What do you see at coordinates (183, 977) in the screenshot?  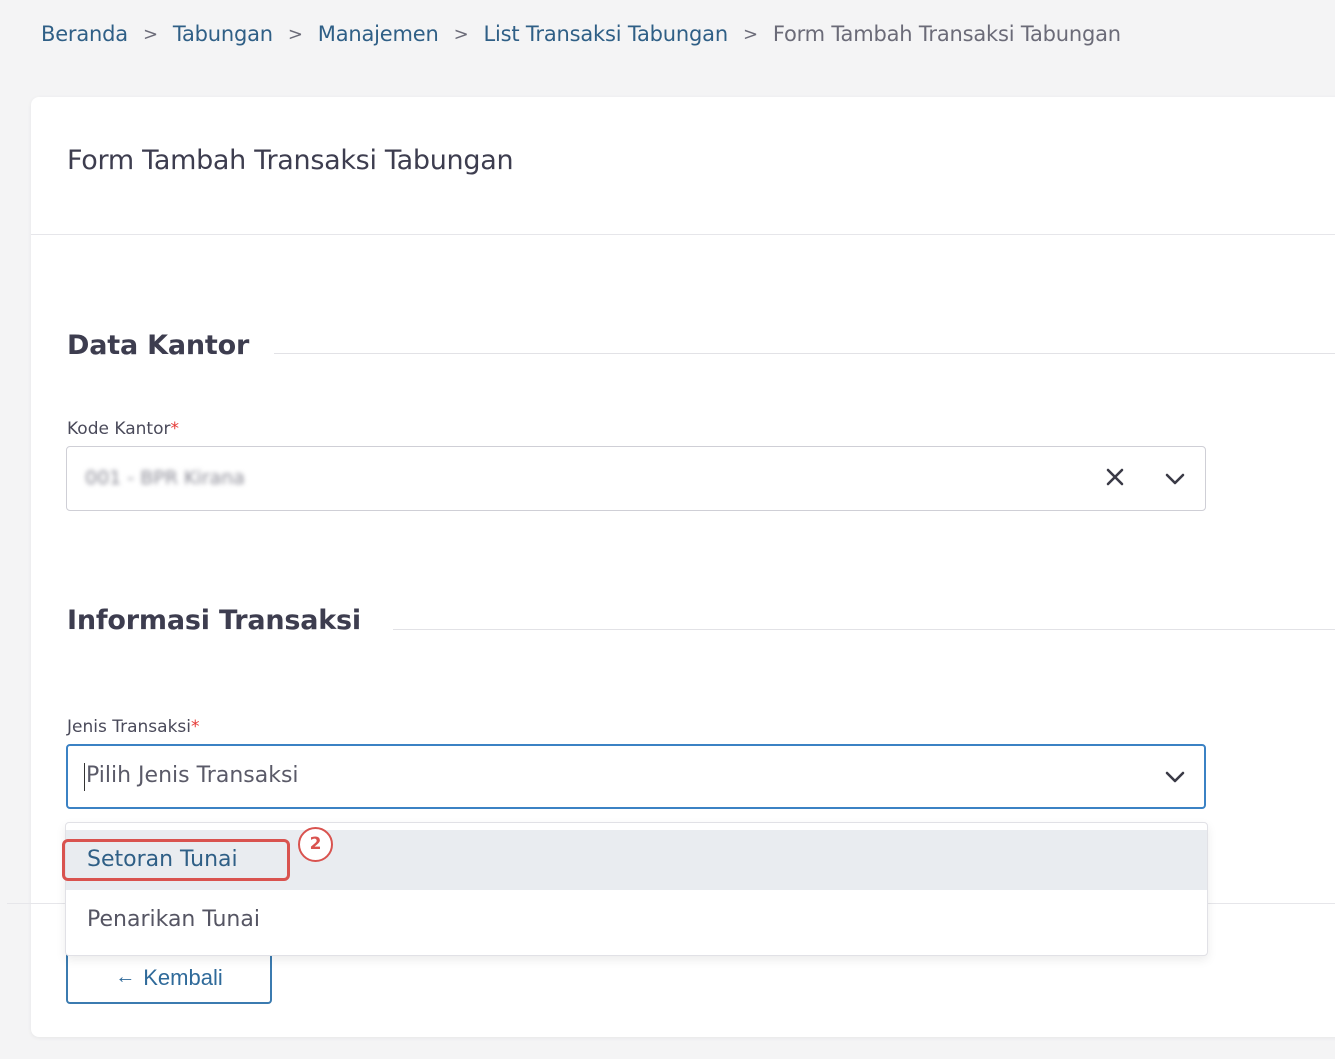 I see `back-button-label: Kembali` at bounding box center [183, 977].